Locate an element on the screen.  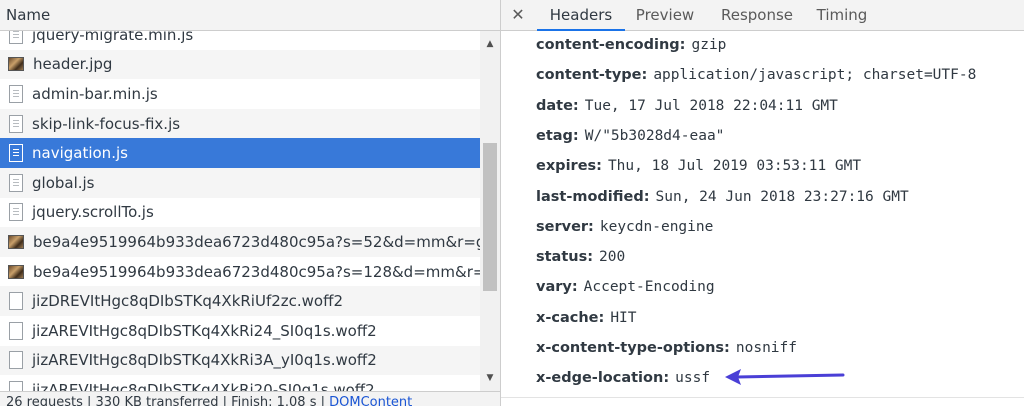
response-header-row: x-cache: HIT is located at coordinates (586, 318).